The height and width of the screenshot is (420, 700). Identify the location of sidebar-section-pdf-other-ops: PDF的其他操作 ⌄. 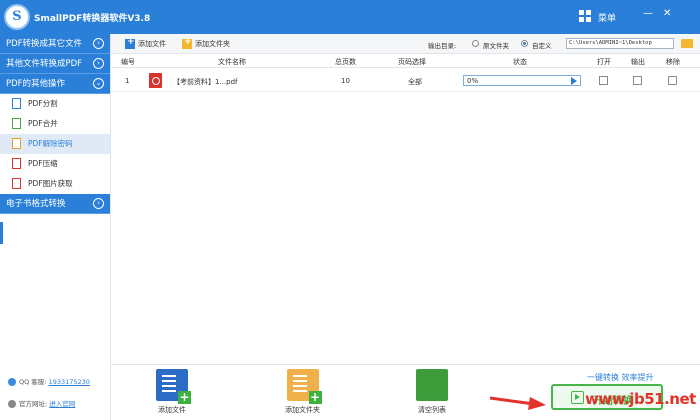
(55, 84).